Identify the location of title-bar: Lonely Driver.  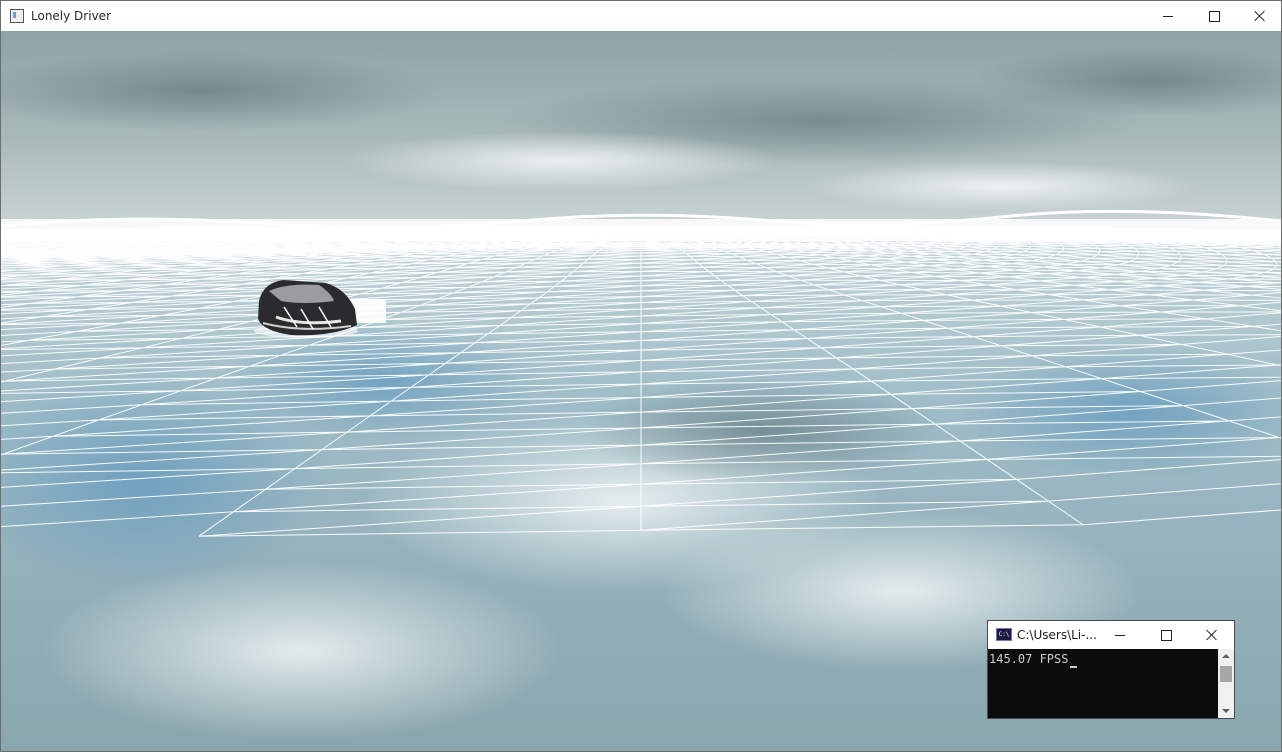
(641, 16).